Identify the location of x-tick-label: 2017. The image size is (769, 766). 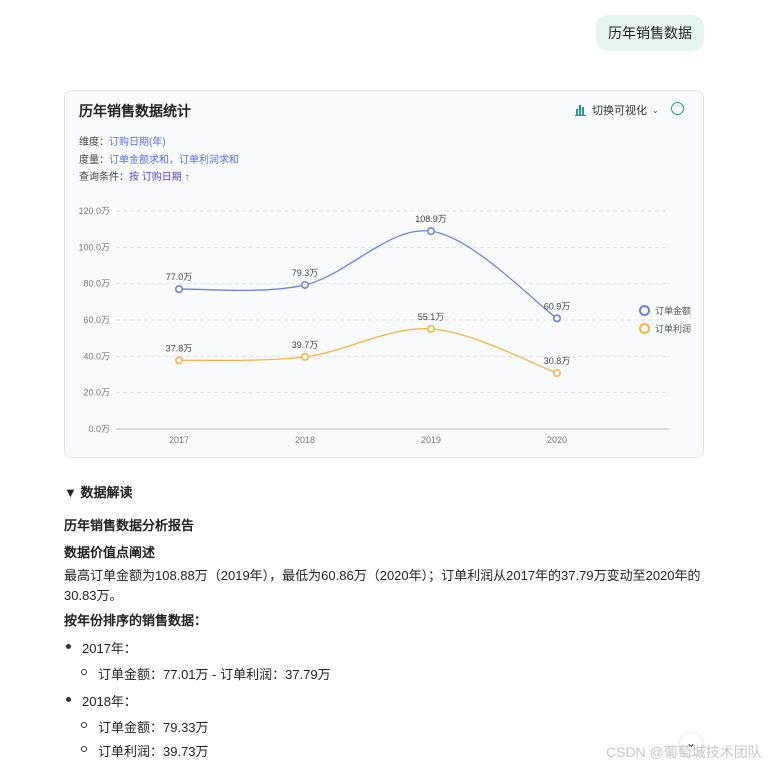
(179, 440).